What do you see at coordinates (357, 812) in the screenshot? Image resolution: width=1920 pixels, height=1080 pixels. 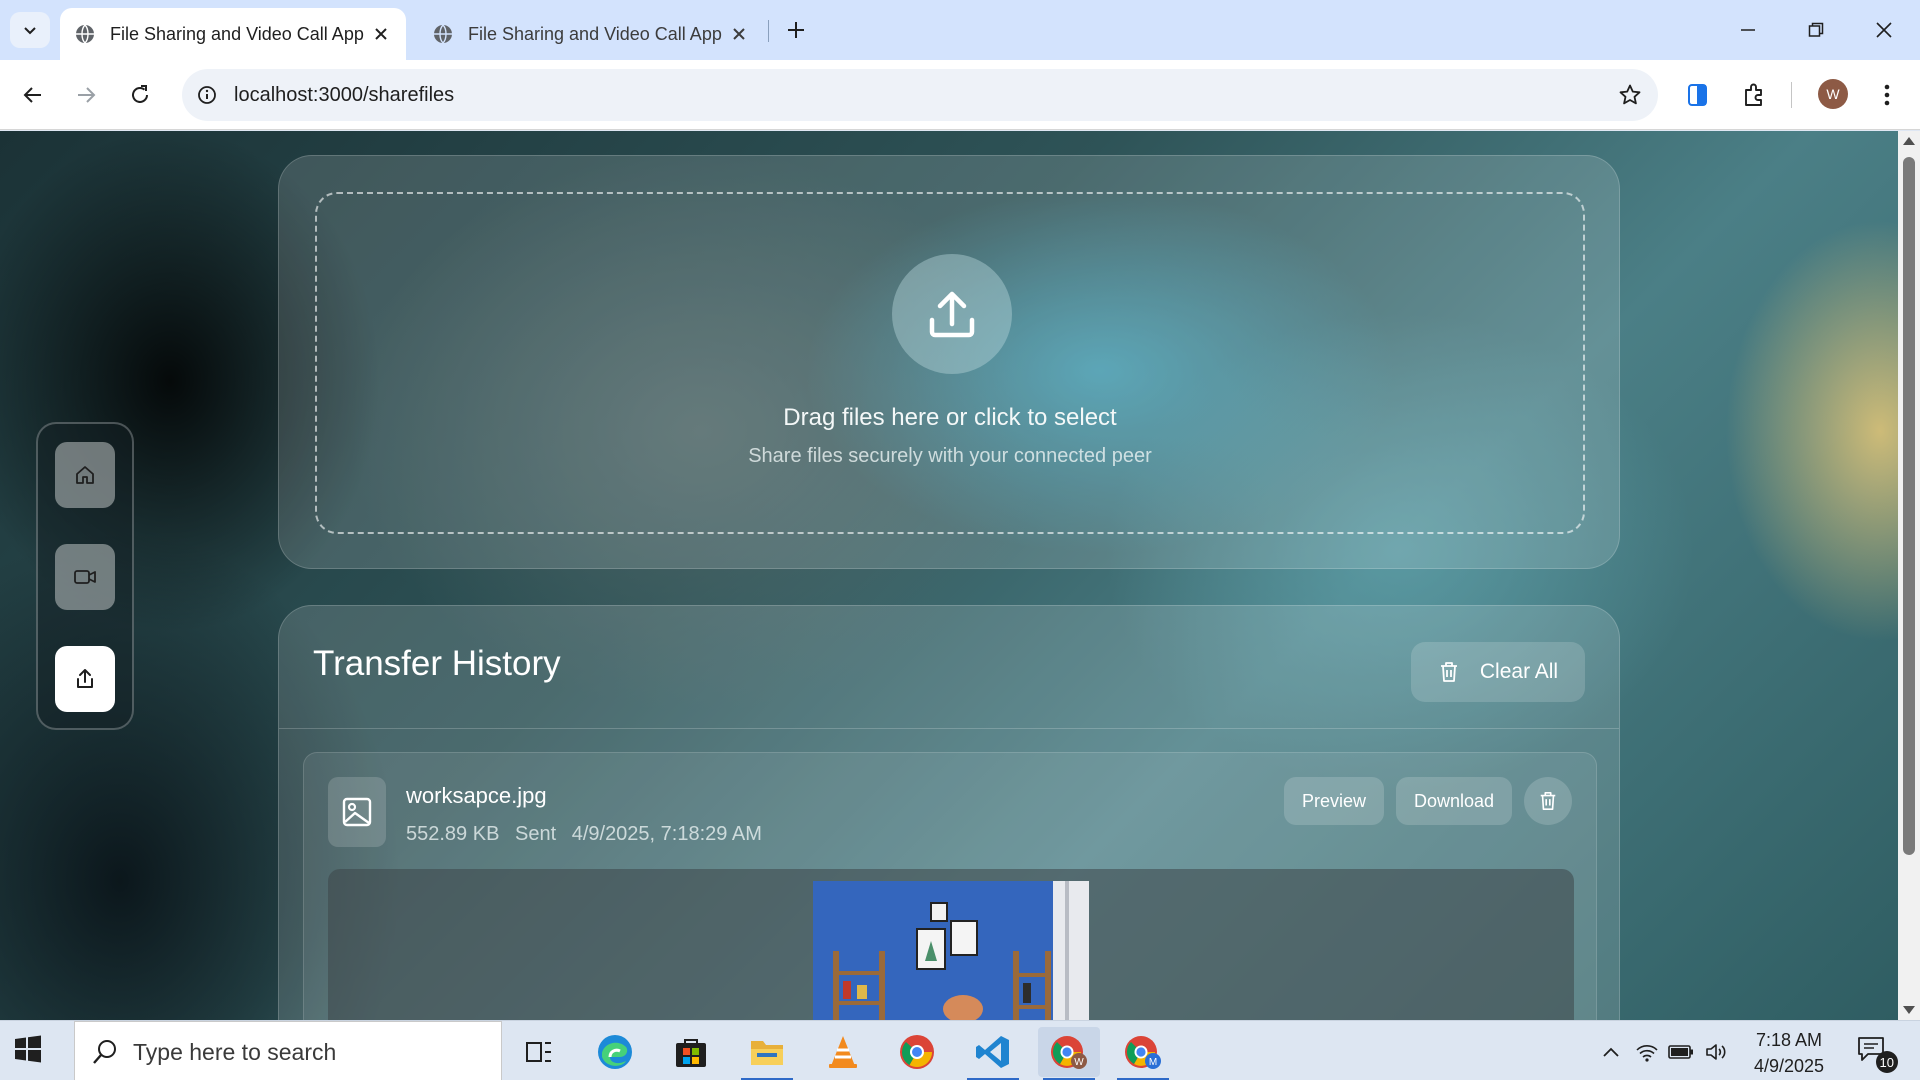 I see `image-file-icon` at bounding box center [357, 812].